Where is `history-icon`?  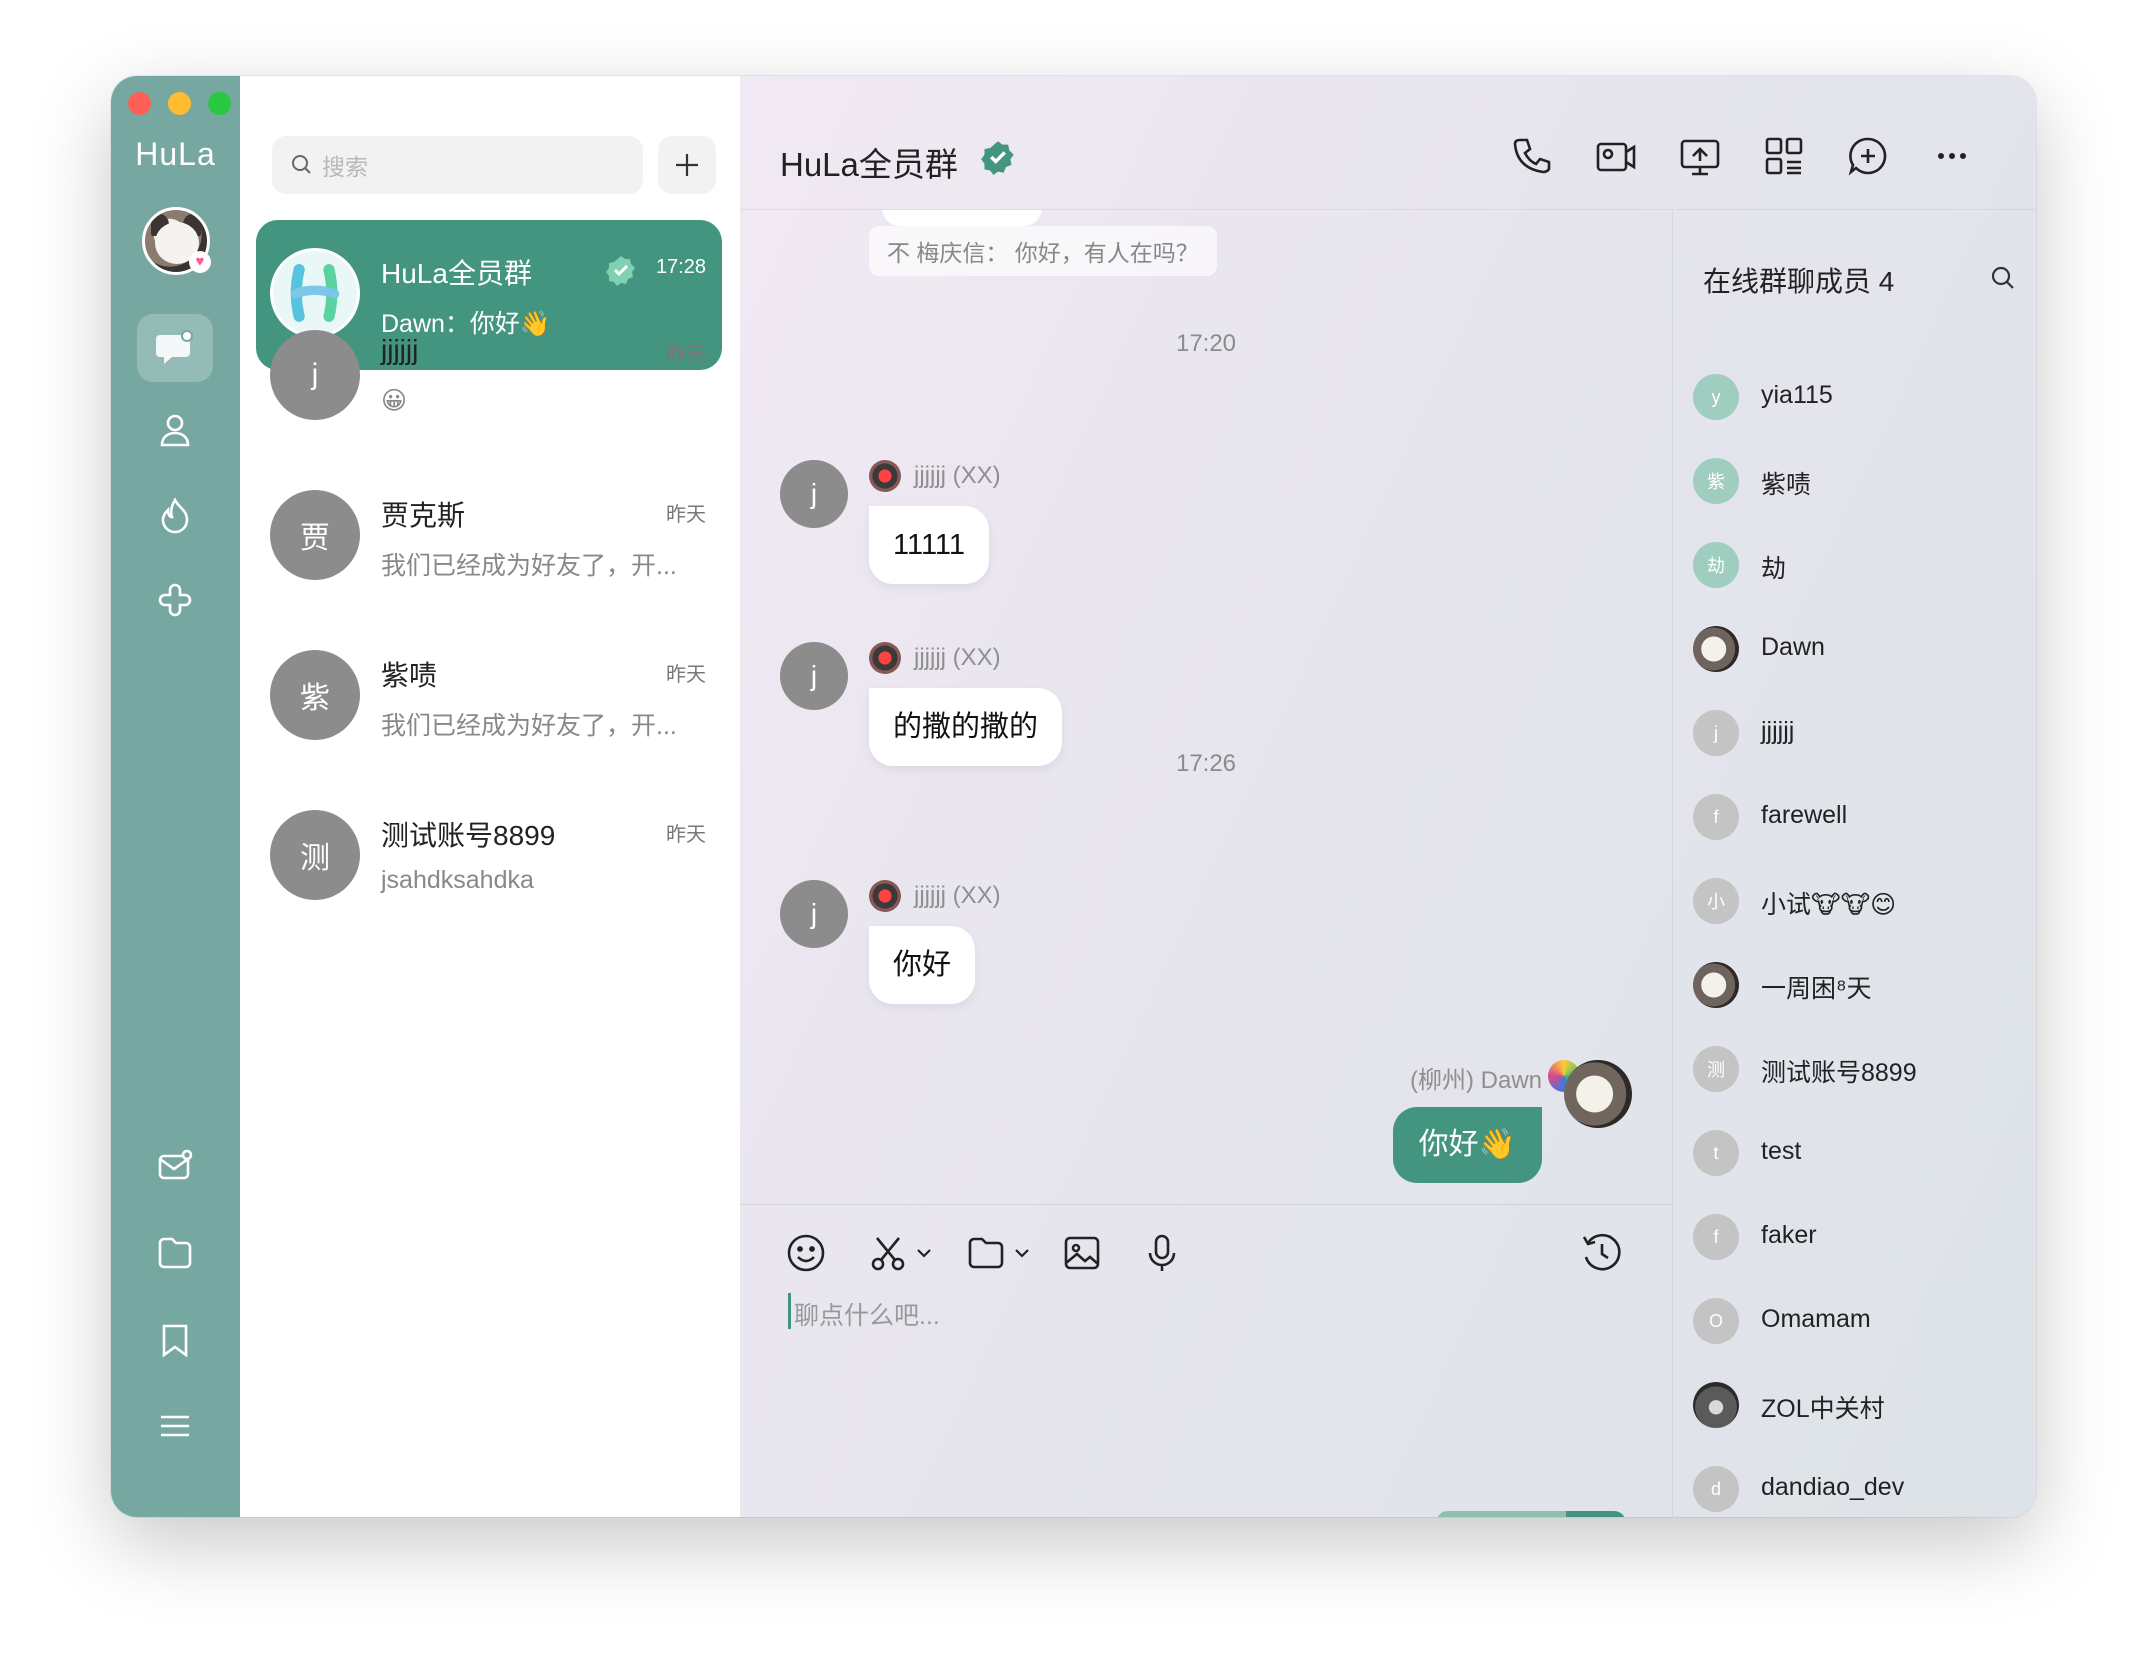 history-icon is located at coordinates (1601, 1252).